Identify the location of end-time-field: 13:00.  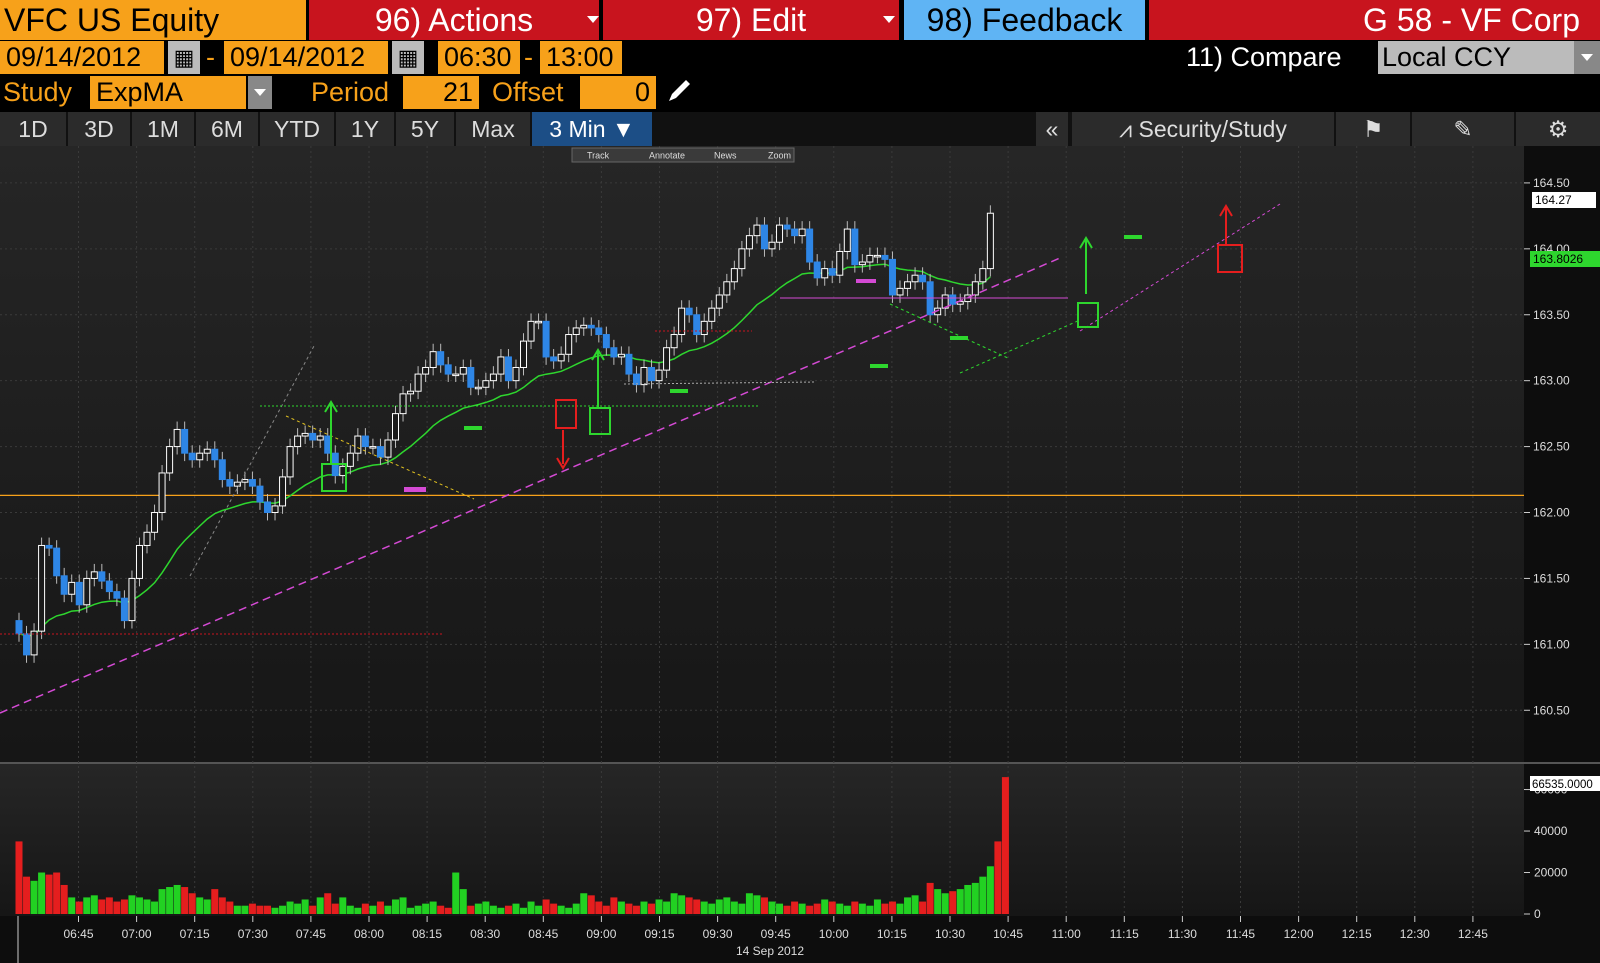
(581, 57).